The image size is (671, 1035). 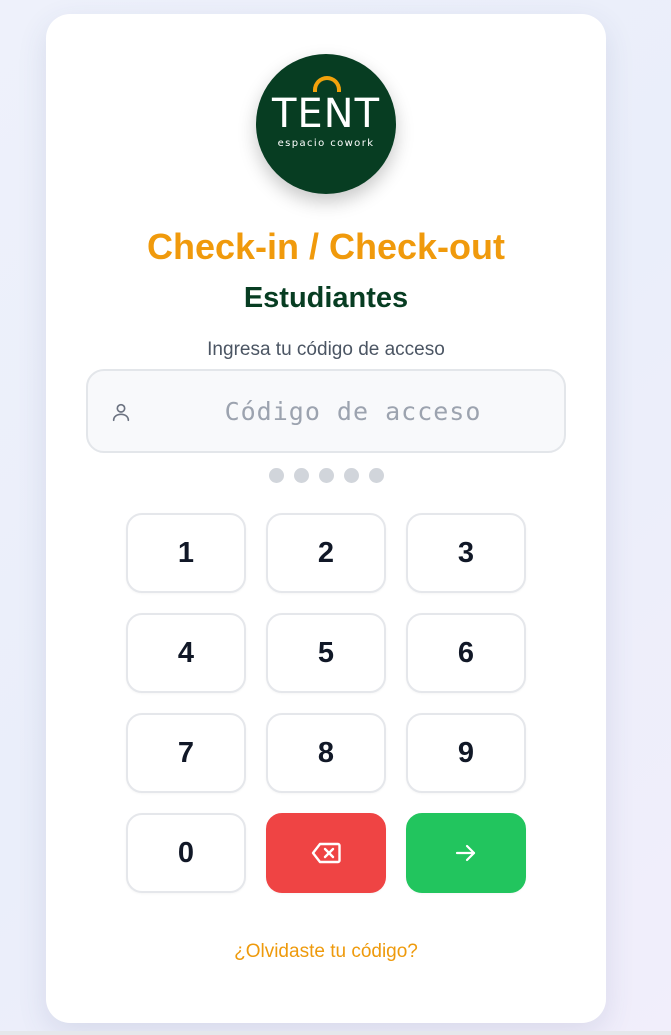 What do you see at coordinates (466, 653) in the screenshot?
I see `key-6: 6` at bounding box center [466, 653].